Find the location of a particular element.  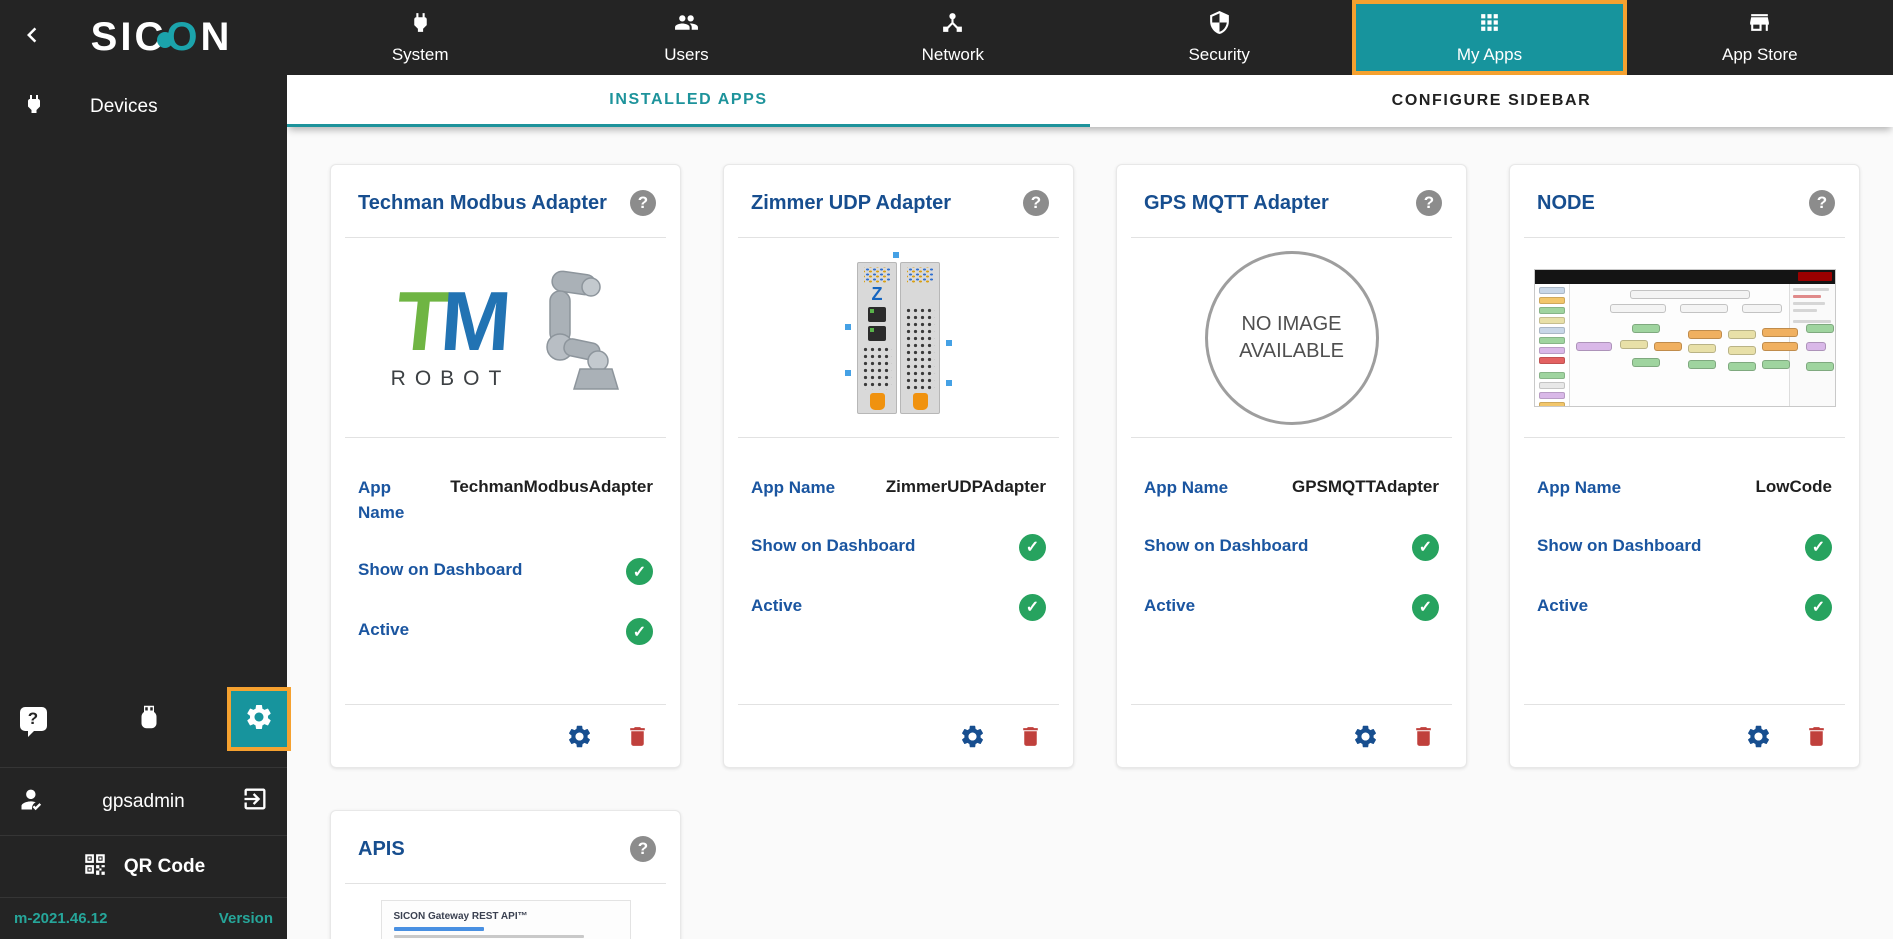

help-button: ? is located at coordinates (33, 719).